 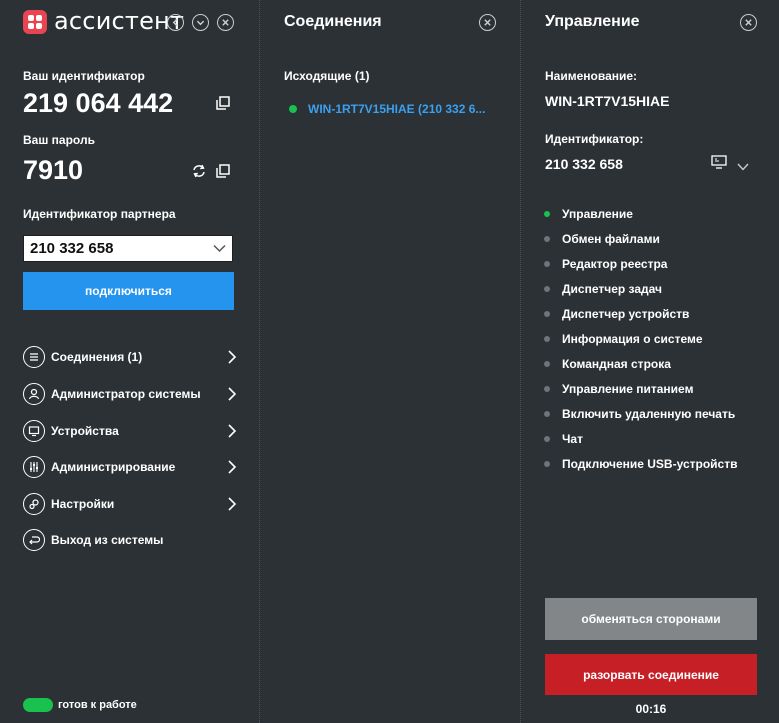 I want to click on chevron-left-icon, so click(x=175, y=22).